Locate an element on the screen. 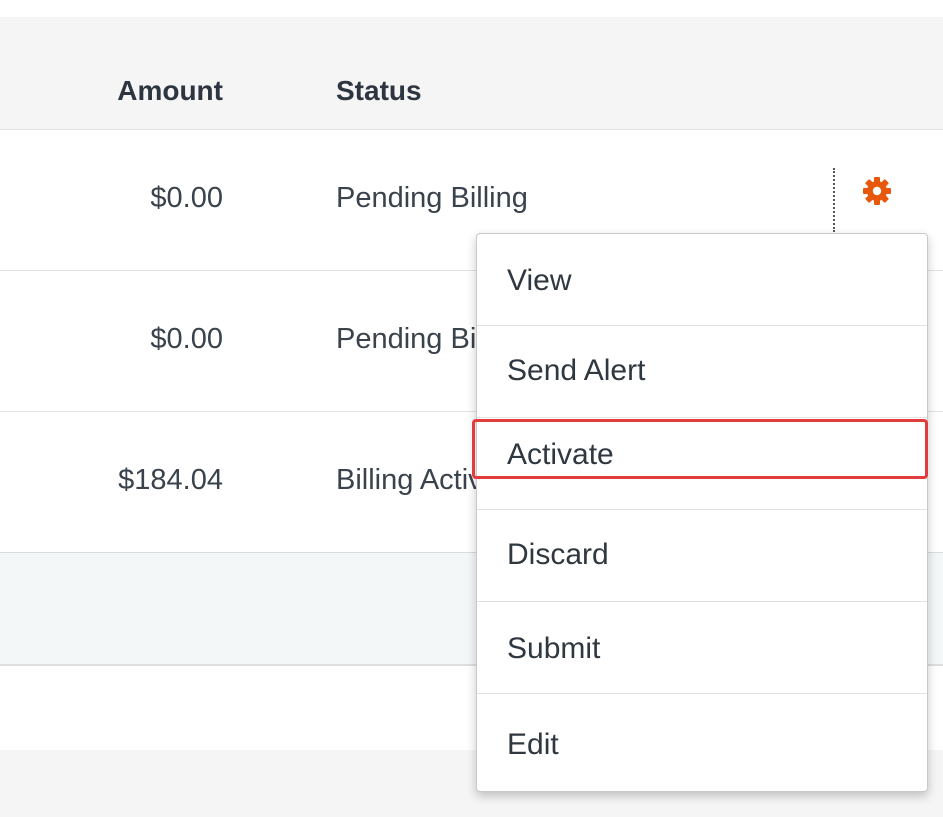  status-cell: Billing Active is located at coordinates (417, 480).